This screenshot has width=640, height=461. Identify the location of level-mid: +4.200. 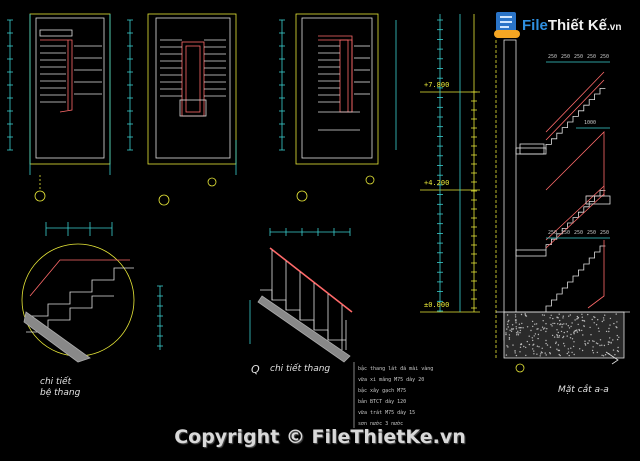
(437, 183).